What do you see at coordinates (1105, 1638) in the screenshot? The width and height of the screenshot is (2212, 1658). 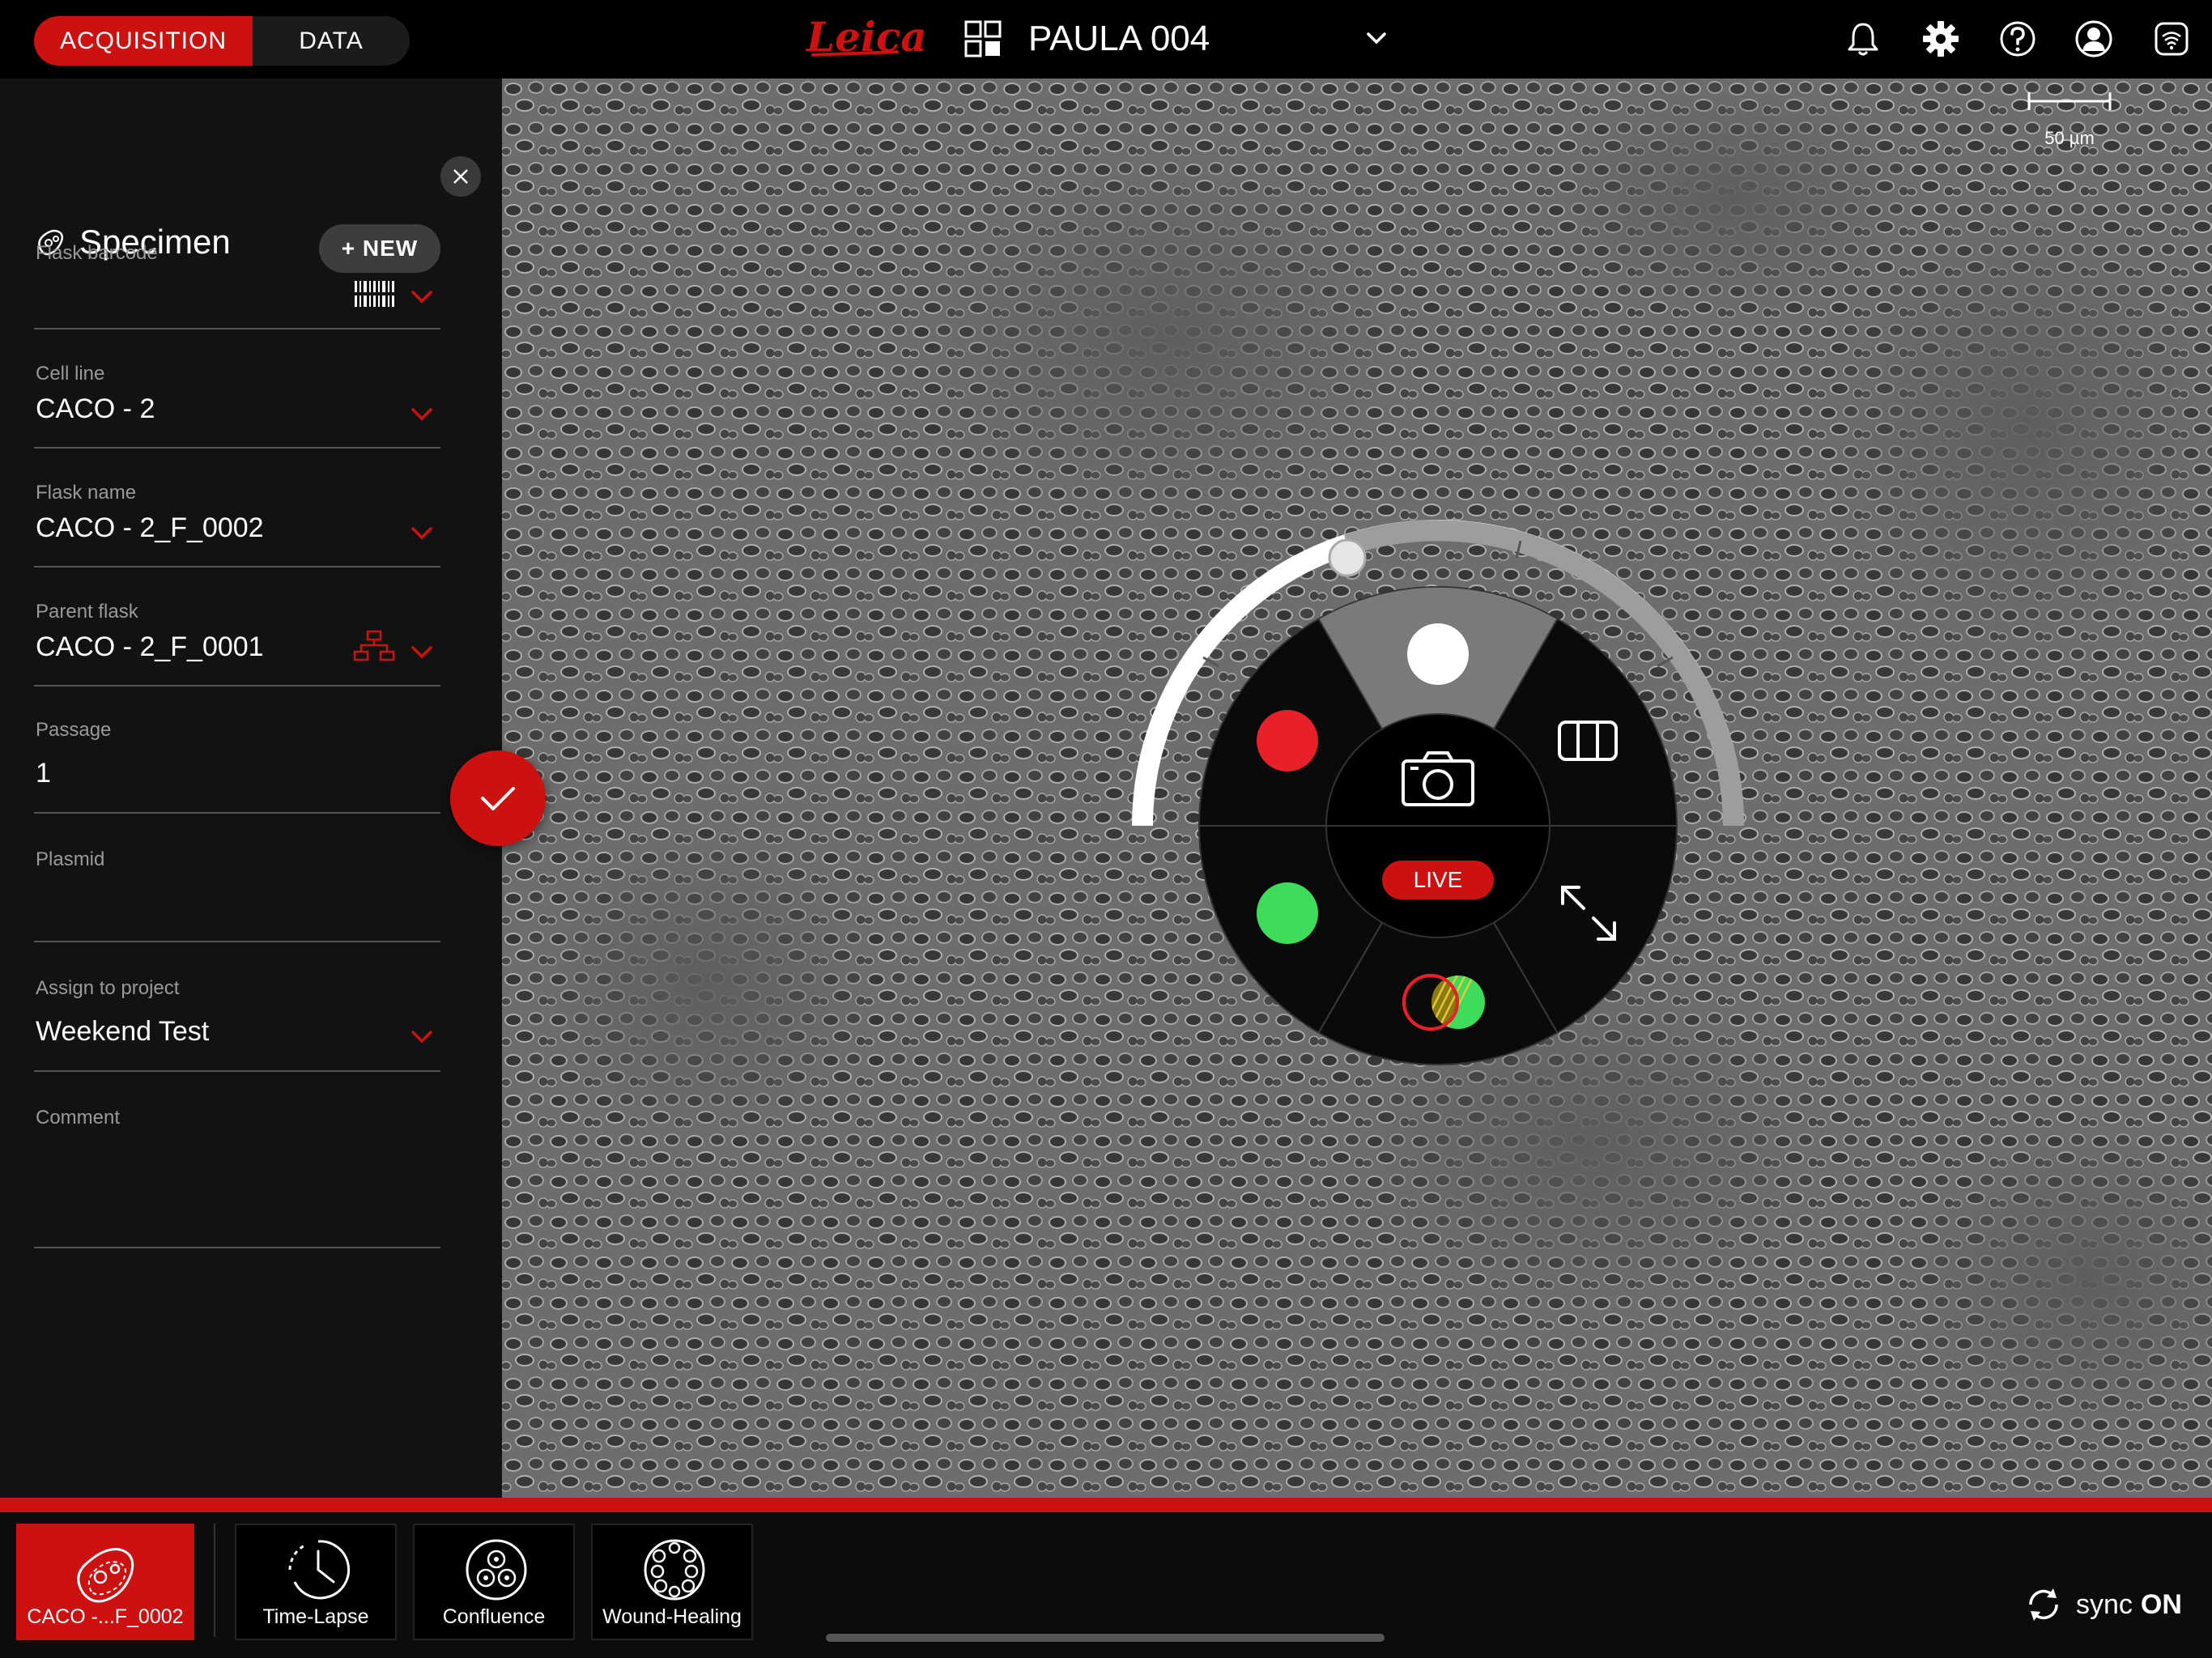 I see `home-indicator` at bounding box center [1105, 1638].